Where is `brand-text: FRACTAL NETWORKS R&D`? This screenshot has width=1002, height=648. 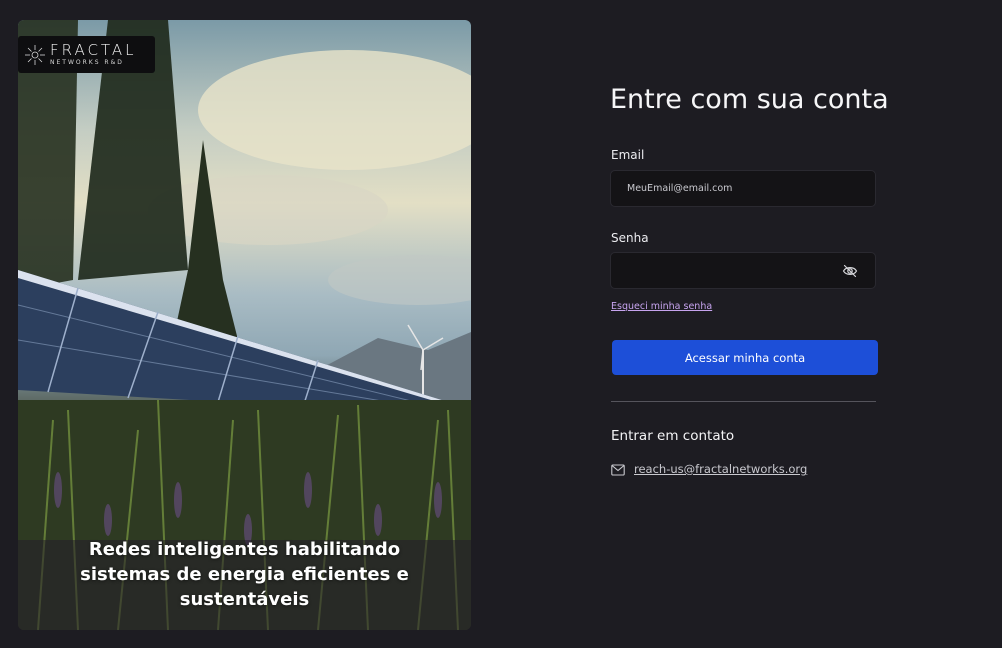 brand-text: FRACTAL NETWORKS R&D is located at coordinates (93, 54).